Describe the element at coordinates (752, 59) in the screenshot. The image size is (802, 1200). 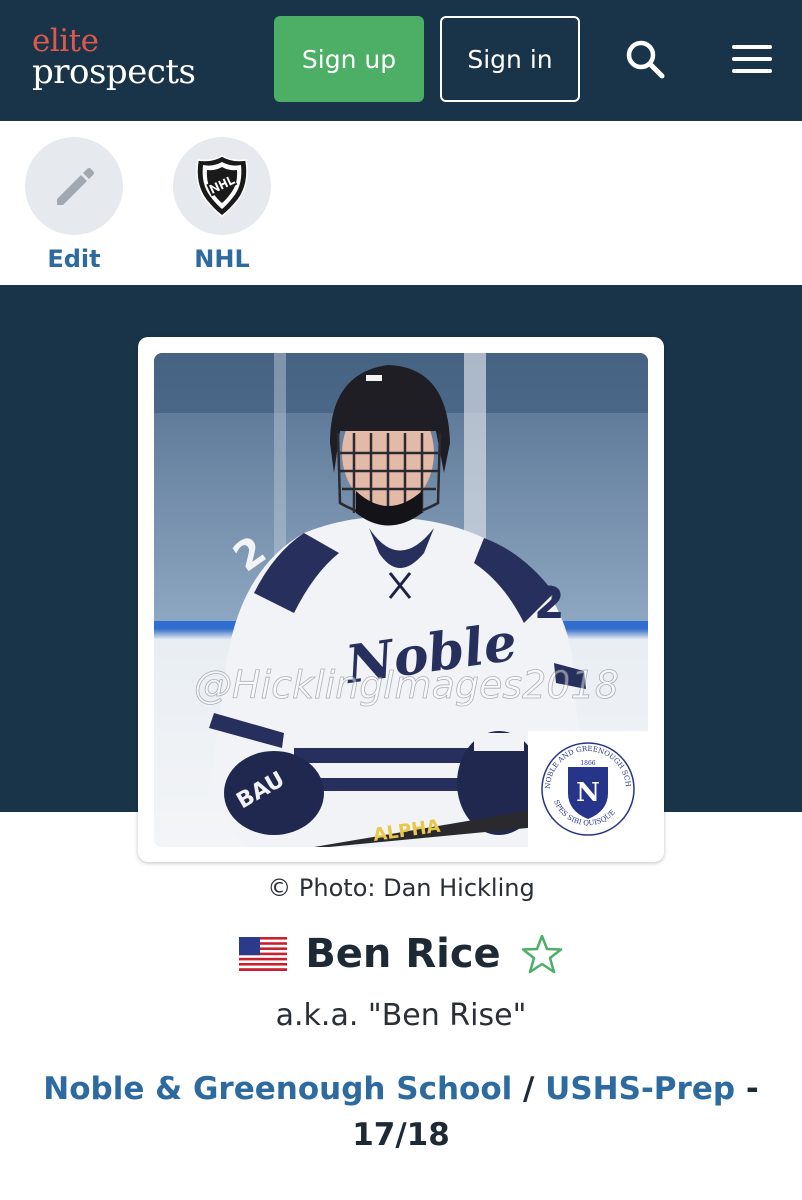
I see `hamburger-menu-icon` at that location.